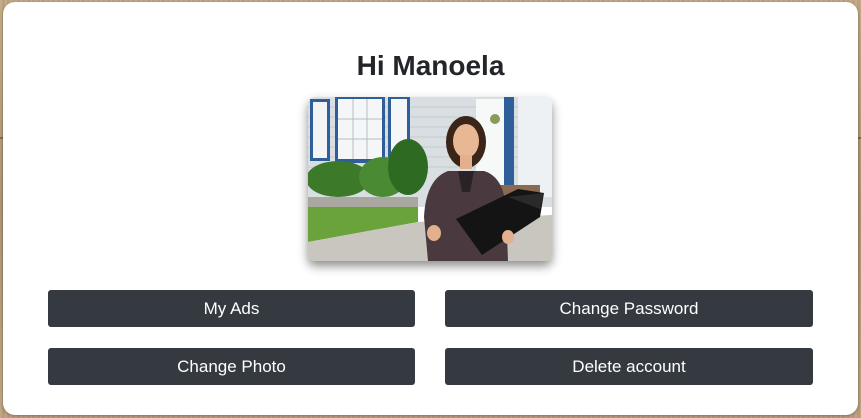 This screenshot has width=861, height=418. What do you see at coordinates (231, 366) in the screenshot?
I see `change-photo-button: Change Photo` at bounding box center [231, 366].